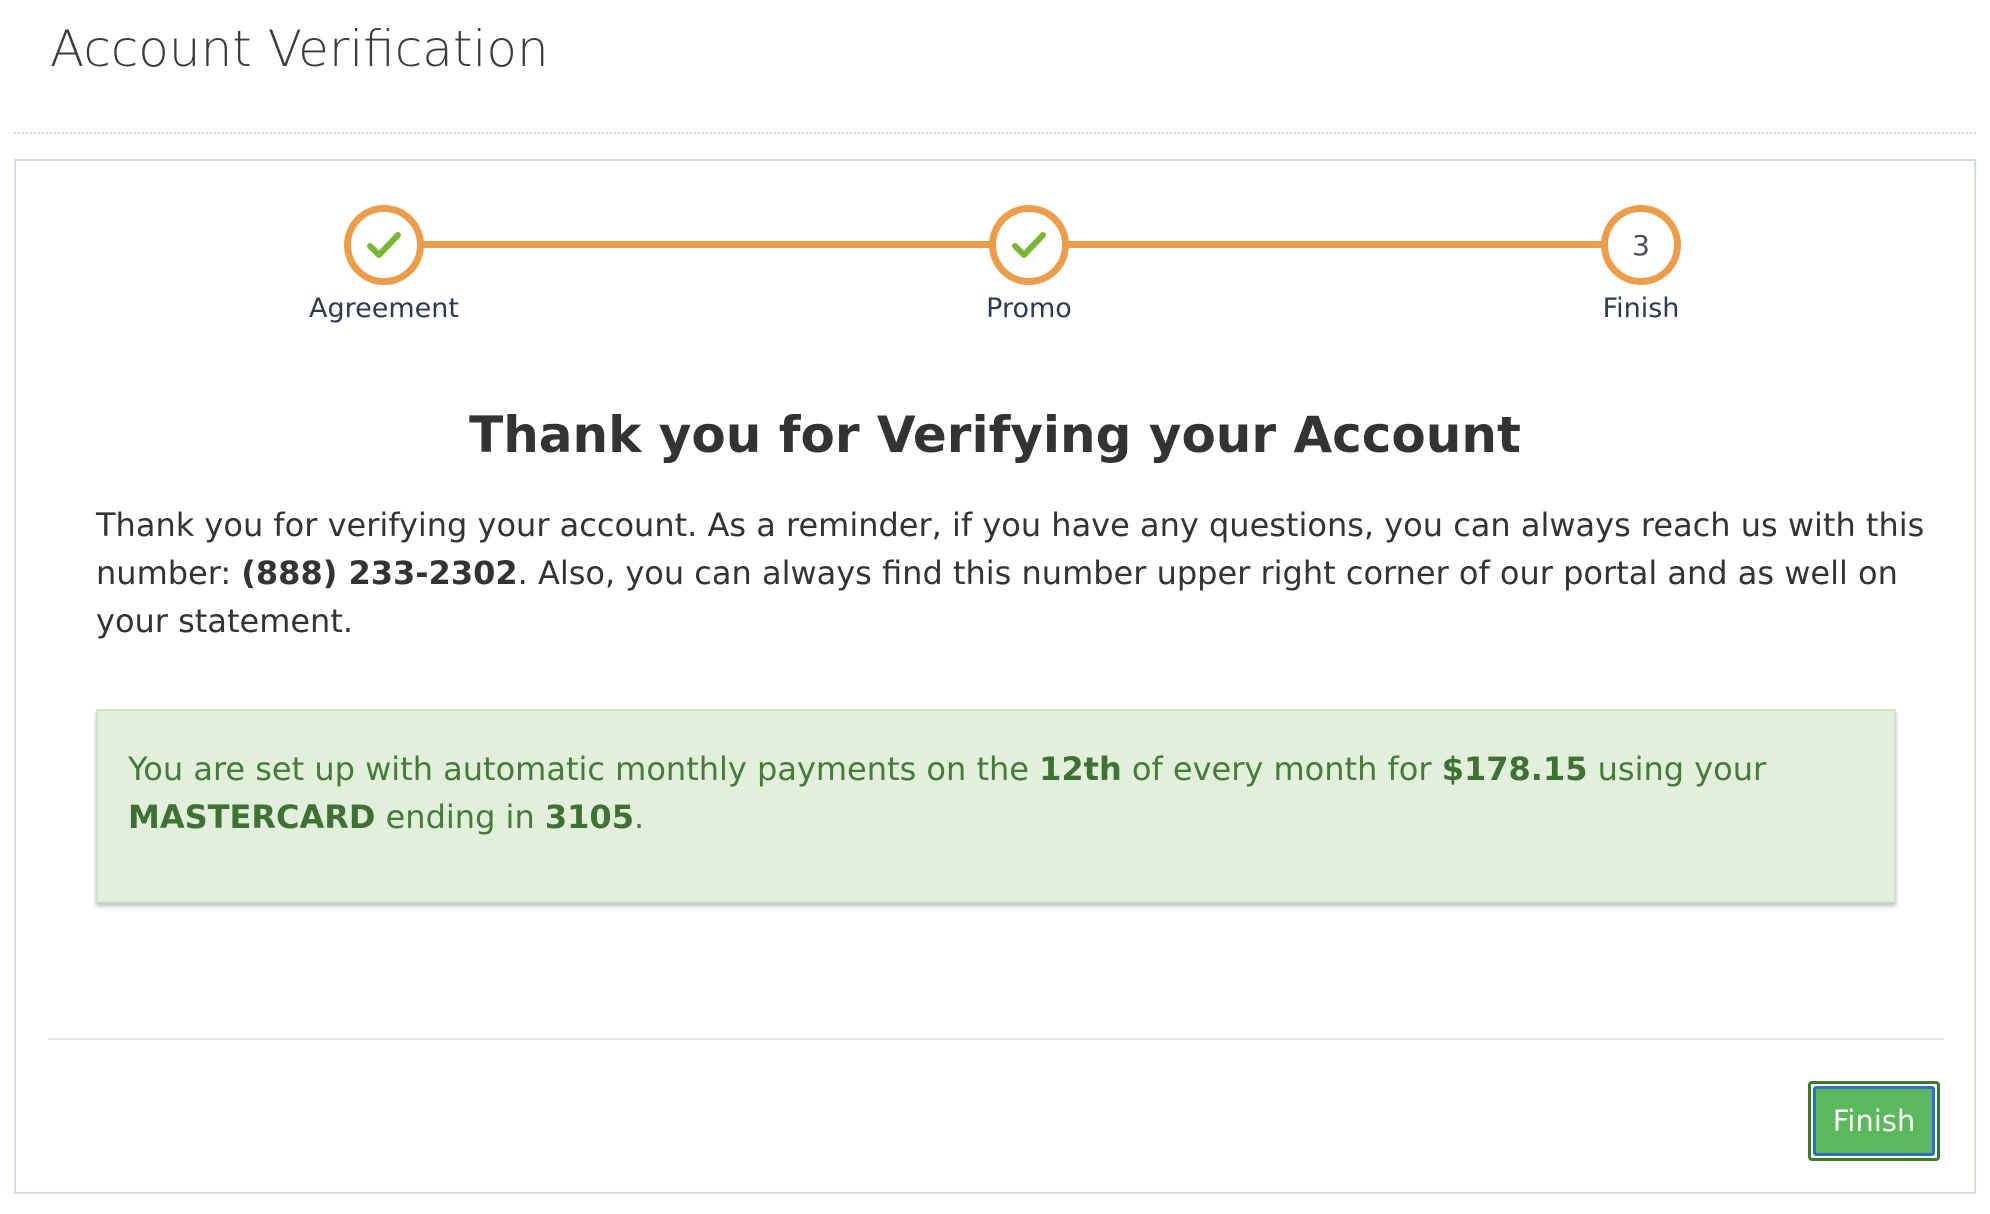  Describe the element at coordinates (379, 573) in the screenshot. I see `support-phone-number: (888) 233-2302` at that location.